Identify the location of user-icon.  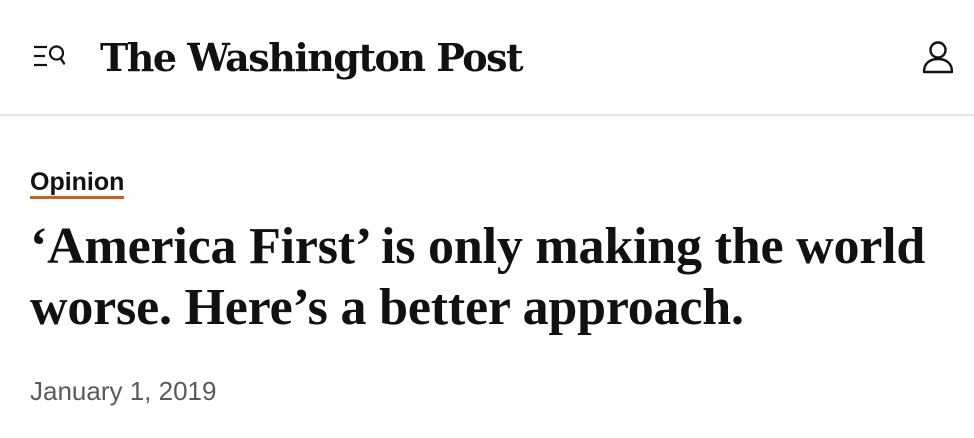
(938, 57).